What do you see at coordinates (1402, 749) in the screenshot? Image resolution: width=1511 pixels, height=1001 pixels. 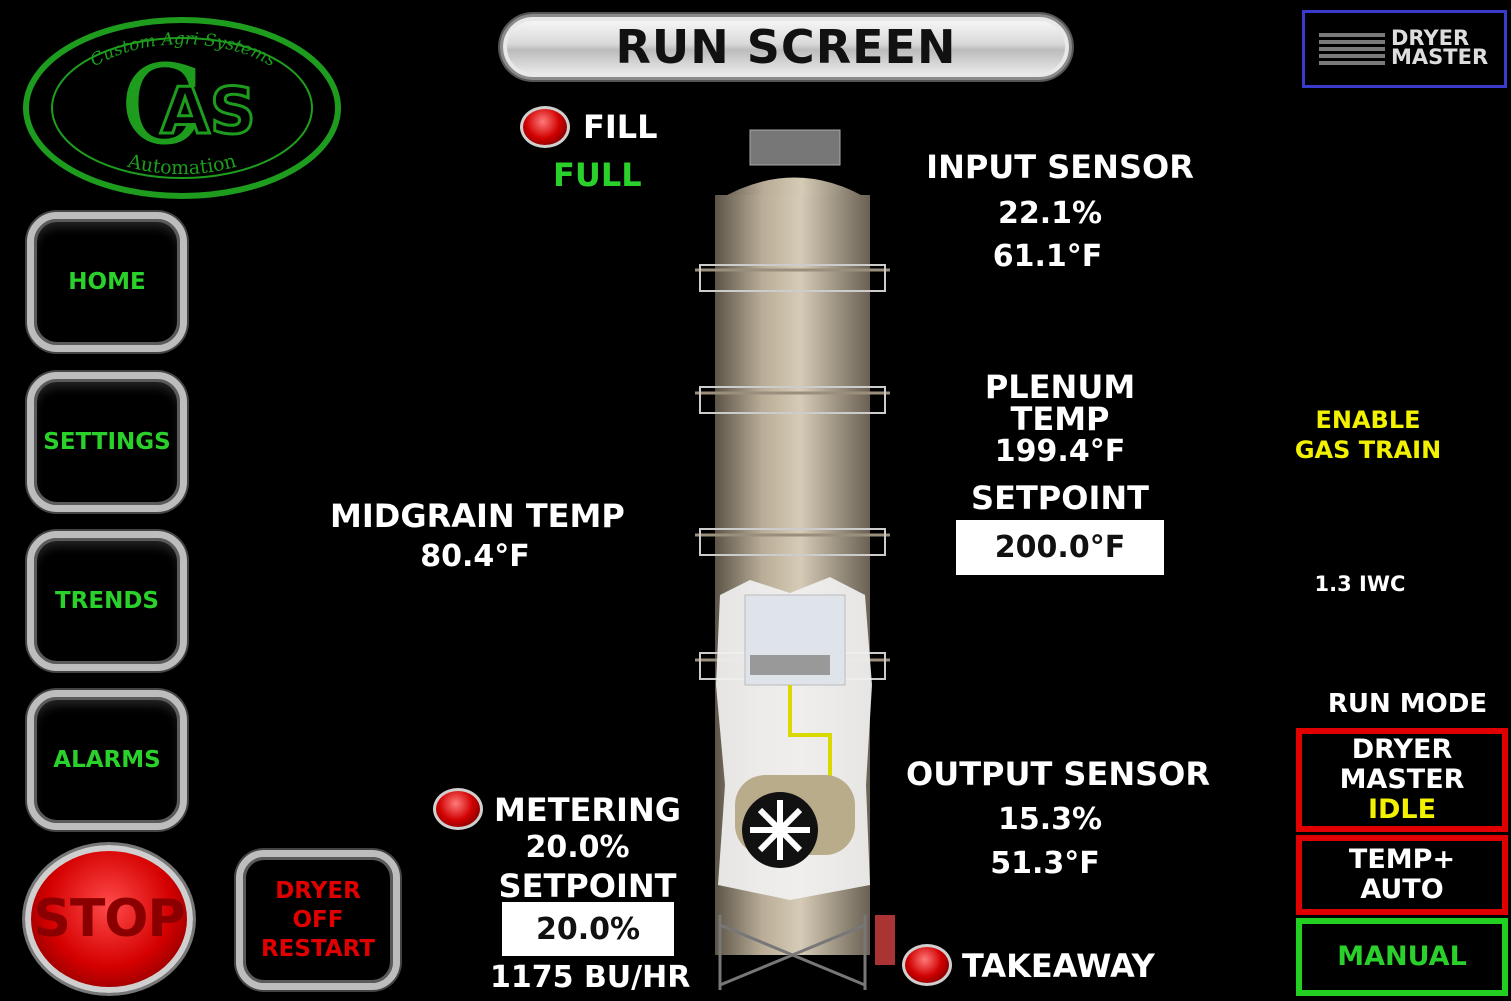 I see `dm-mode-line1: DRYER` at bounding box center [1402, 749].